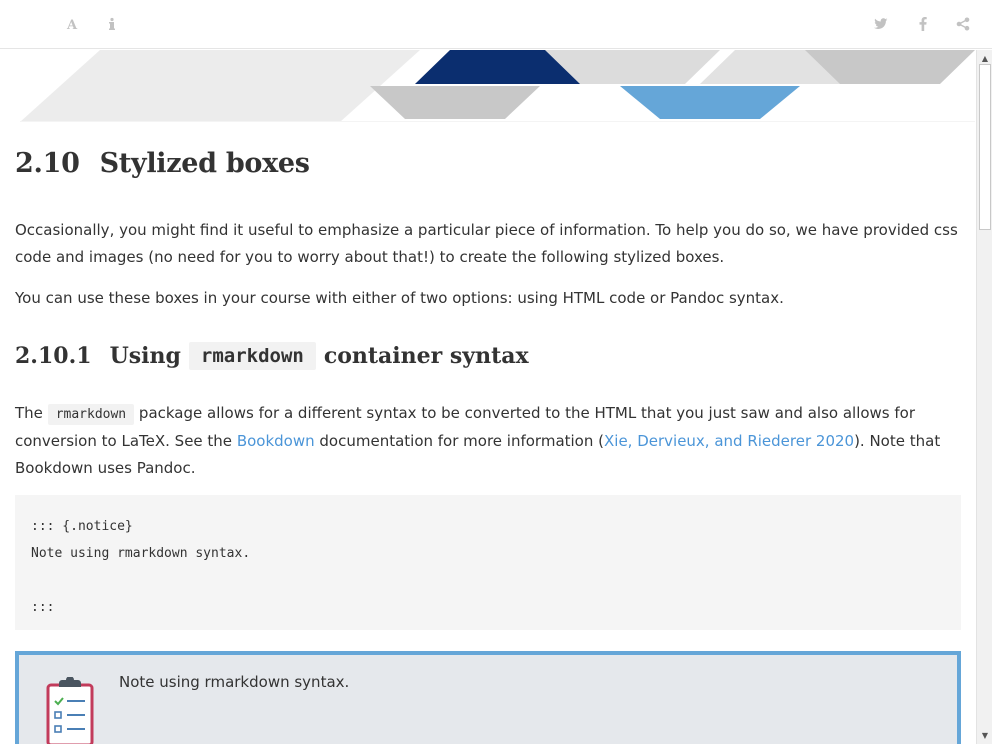  I want to click on code-line: :::, so click(43, 607).